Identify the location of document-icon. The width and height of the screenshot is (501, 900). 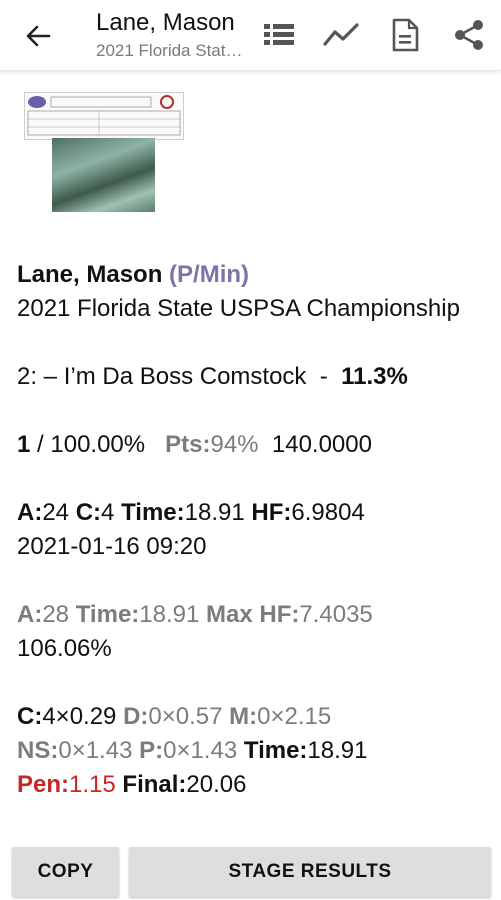
(405, 35).